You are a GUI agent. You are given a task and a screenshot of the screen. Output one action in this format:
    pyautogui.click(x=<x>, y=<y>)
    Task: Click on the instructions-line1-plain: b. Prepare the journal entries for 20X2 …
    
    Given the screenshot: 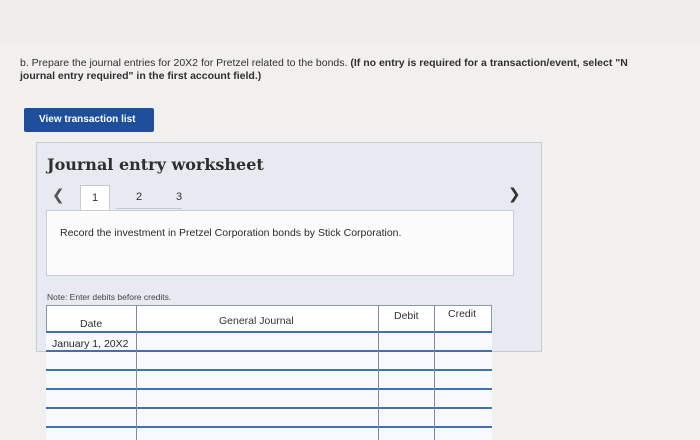 What is the action you would take?
    pyautogui.click(x=185, y=63)
    